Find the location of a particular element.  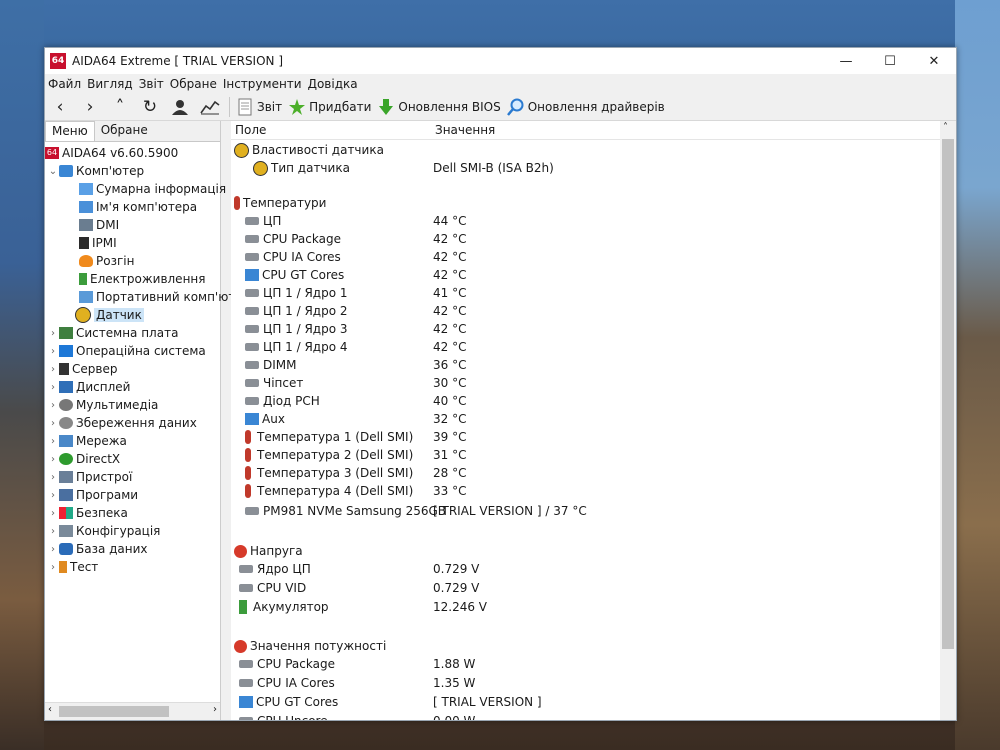

maximize-button: ☐ is located at coordinates (890, 61).